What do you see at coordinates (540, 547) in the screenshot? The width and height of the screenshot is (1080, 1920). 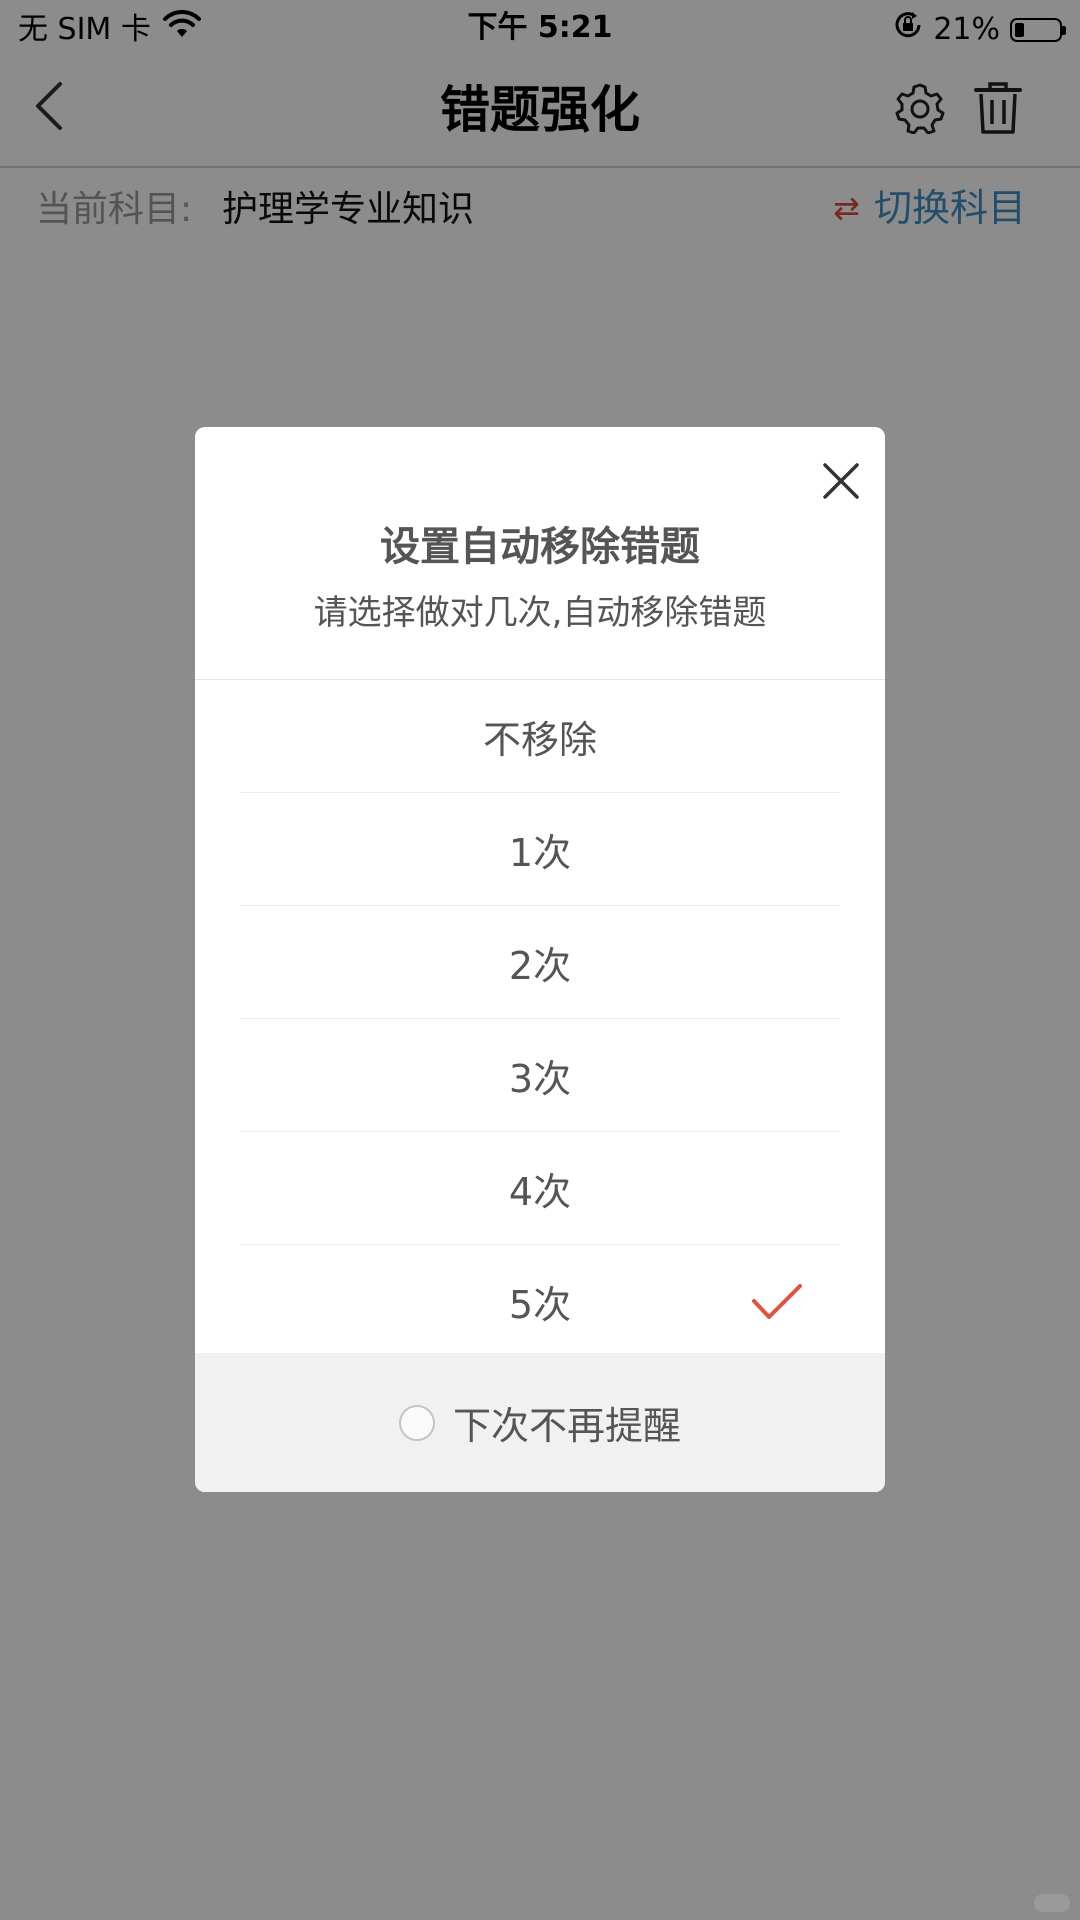 I see `dialog-title: 设置自动移除错题` at bounding box center [540, 547].